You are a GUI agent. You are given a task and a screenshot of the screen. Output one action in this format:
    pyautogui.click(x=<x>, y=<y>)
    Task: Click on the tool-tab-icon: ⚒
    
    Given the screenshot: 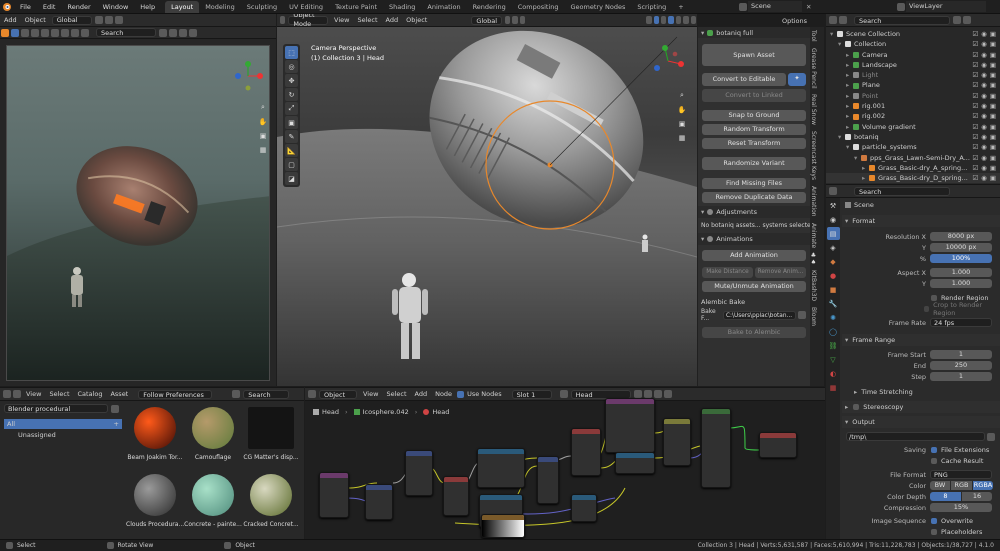 What is the action you would take?
    pyautogui.click(x=833, y=205)
    